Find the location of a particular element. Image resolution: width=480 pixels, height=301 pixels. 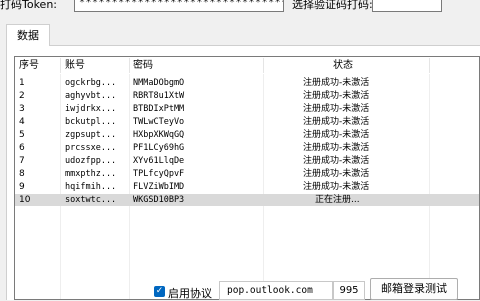

cell-no: 6 is located at coordinates (22, 148).